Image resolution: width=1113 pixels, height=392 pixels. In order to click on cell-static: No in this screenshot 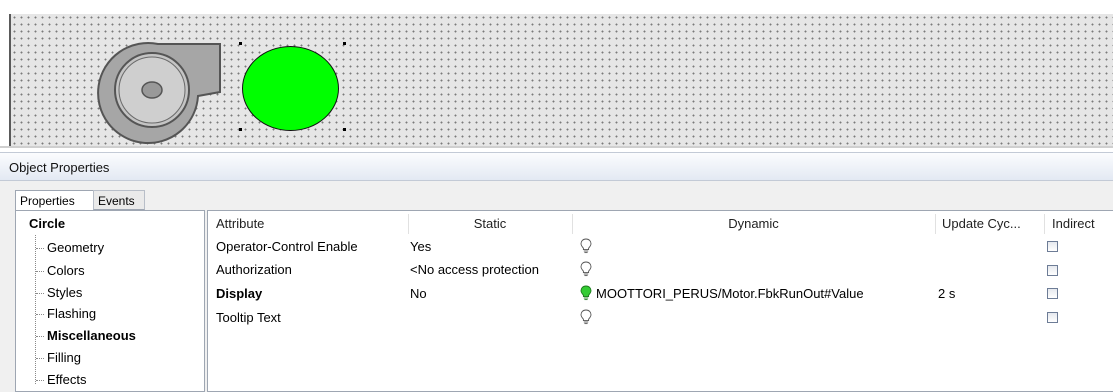, I will do `click(490, 294)`.